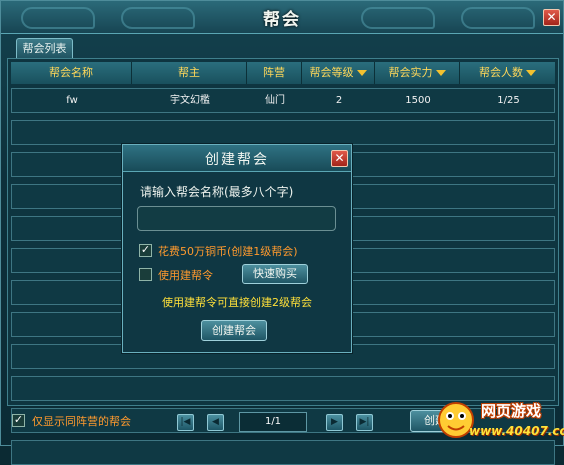 The height and width of the screenshot is (465, 564). I want to click on tab-guild-list: 帮会列表, so click(44, 48).